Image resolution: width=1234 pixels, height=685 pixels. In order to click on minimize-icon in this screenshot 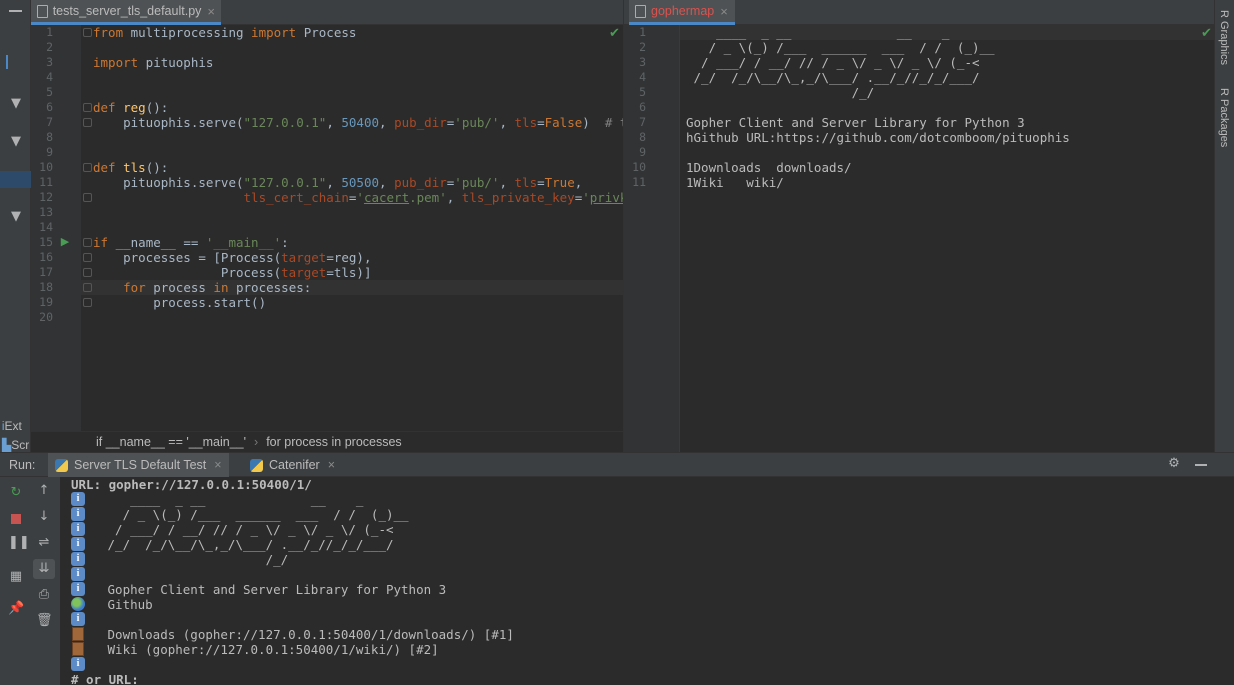, I will do `click(1201, 465)`.